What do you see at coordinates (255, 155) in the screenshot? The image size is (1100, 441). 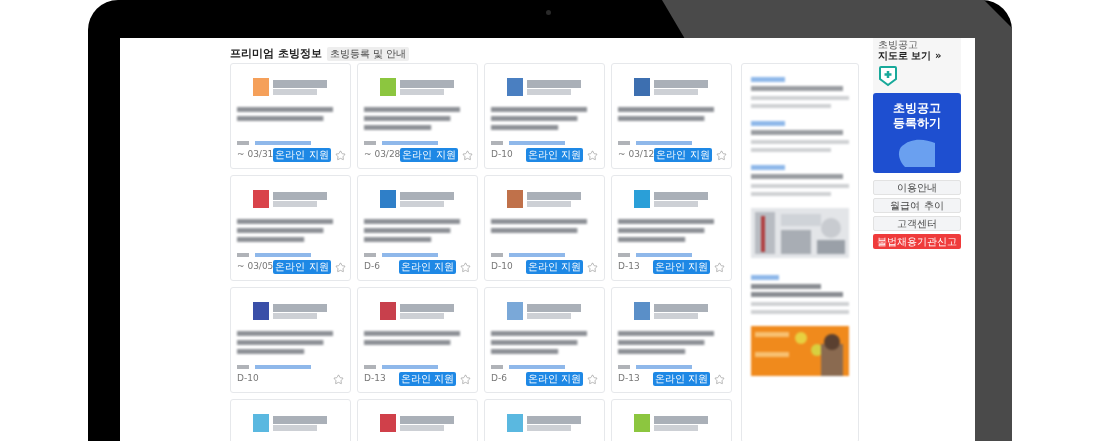 I see `deadline-text: ~ 03/31` at bounding box center [255, 155].